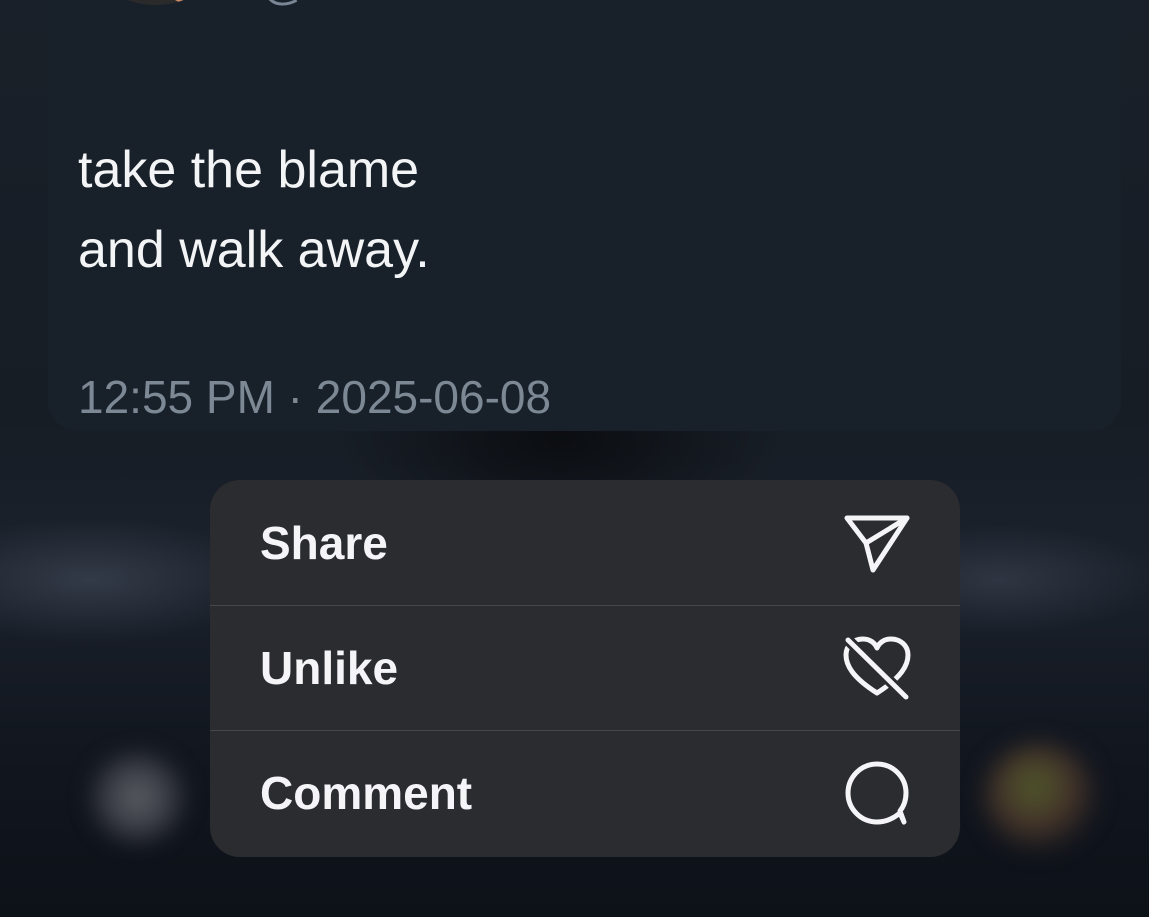 The width and height of the screenshot is (1149, 917). I want to click on tweet-text-line: take the blame, so click(249, 170).